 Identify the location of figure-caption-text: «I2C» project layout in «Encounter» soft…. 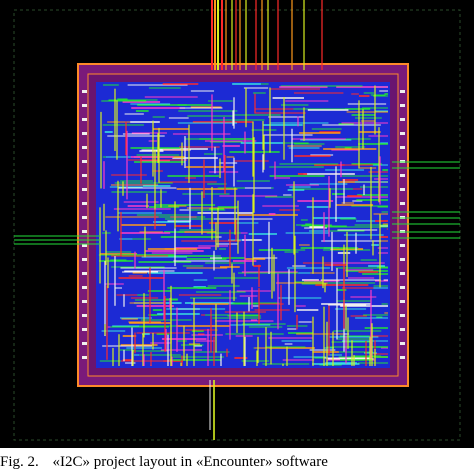
(190, 462).